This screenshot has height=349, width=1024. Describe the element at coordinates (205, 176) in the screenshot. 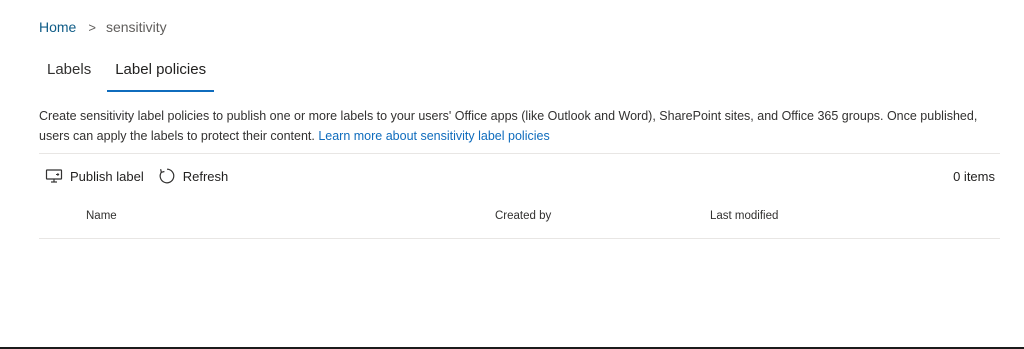

I see `refresh-text: Refresh` at that location.